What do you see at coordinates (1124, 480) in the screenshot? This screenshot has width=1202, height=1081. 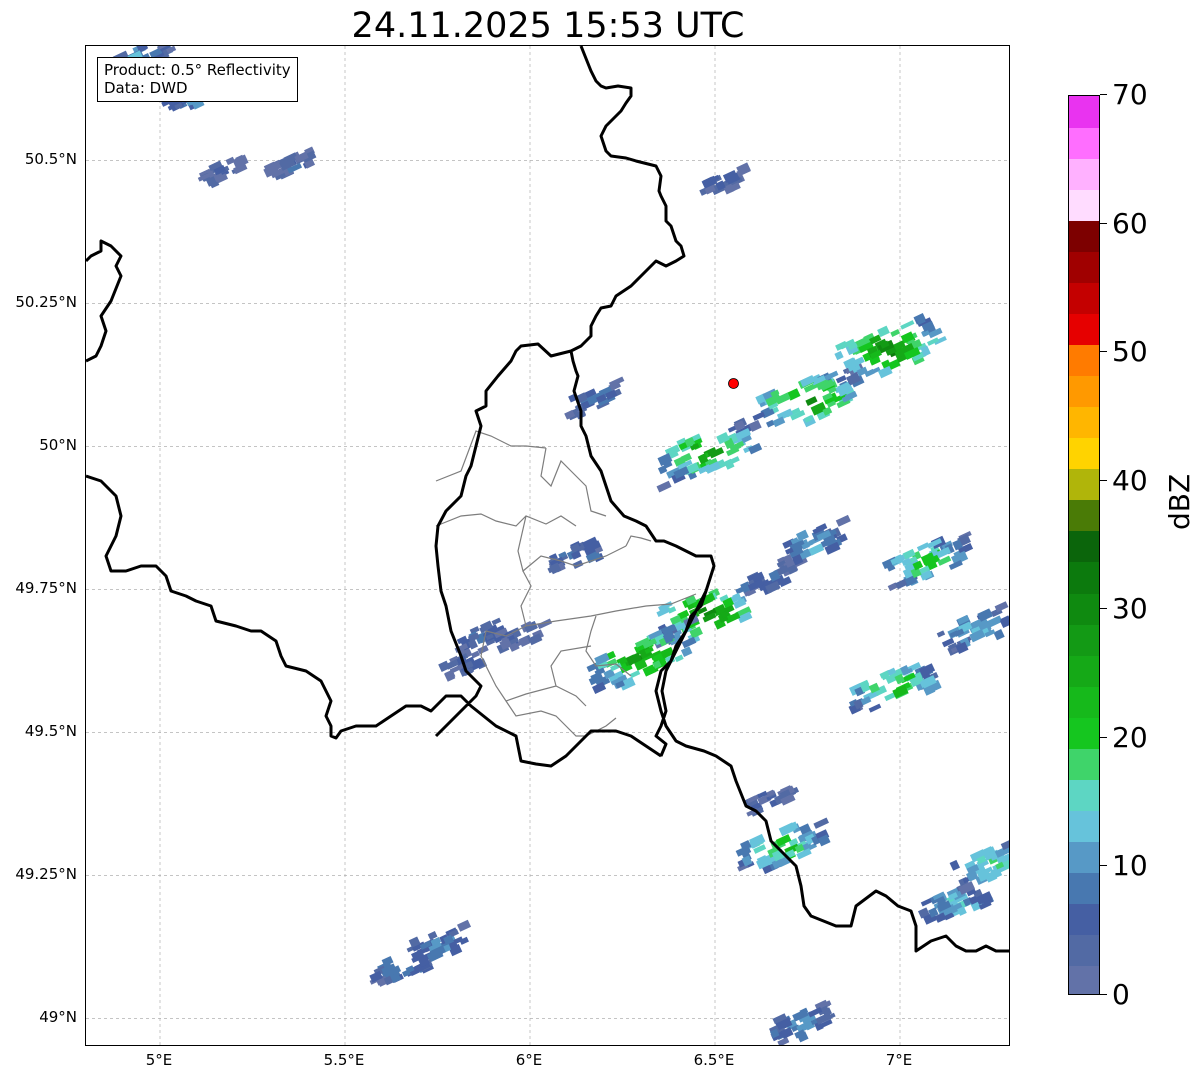 I see `colorbar-tick: 40` at bounding box center [1124, 480].